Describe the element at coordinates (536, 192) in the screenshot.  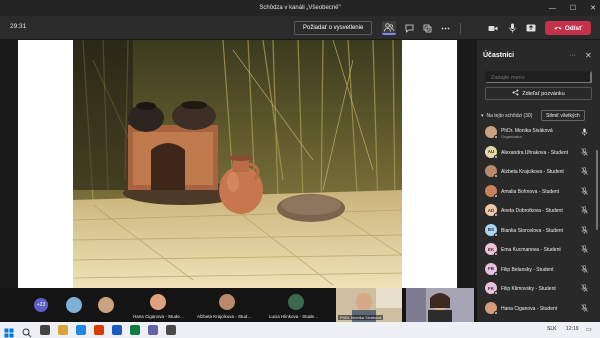
I see `participant-row: Amalia Bohnova - Student` at that location.